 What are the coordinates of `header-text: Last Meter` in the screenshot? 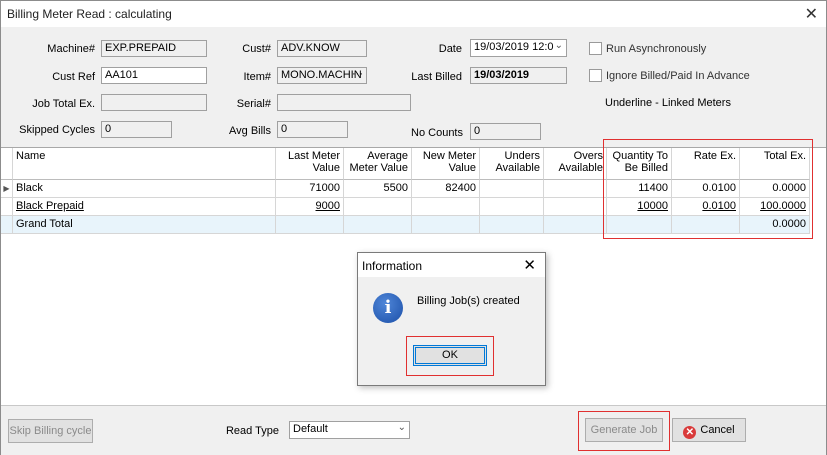 It's located at (314, 156).